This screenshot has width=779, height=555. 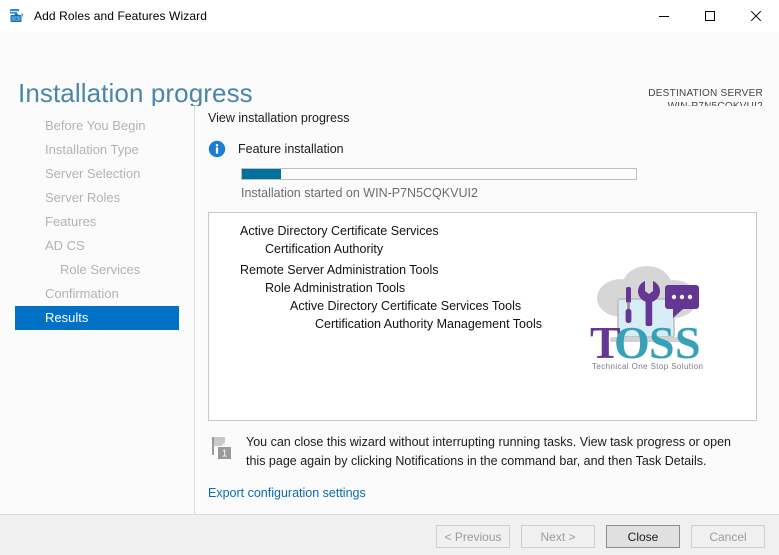 I want to click on component-item: Certification Authority Management Tools, so click(x=428, y=324).